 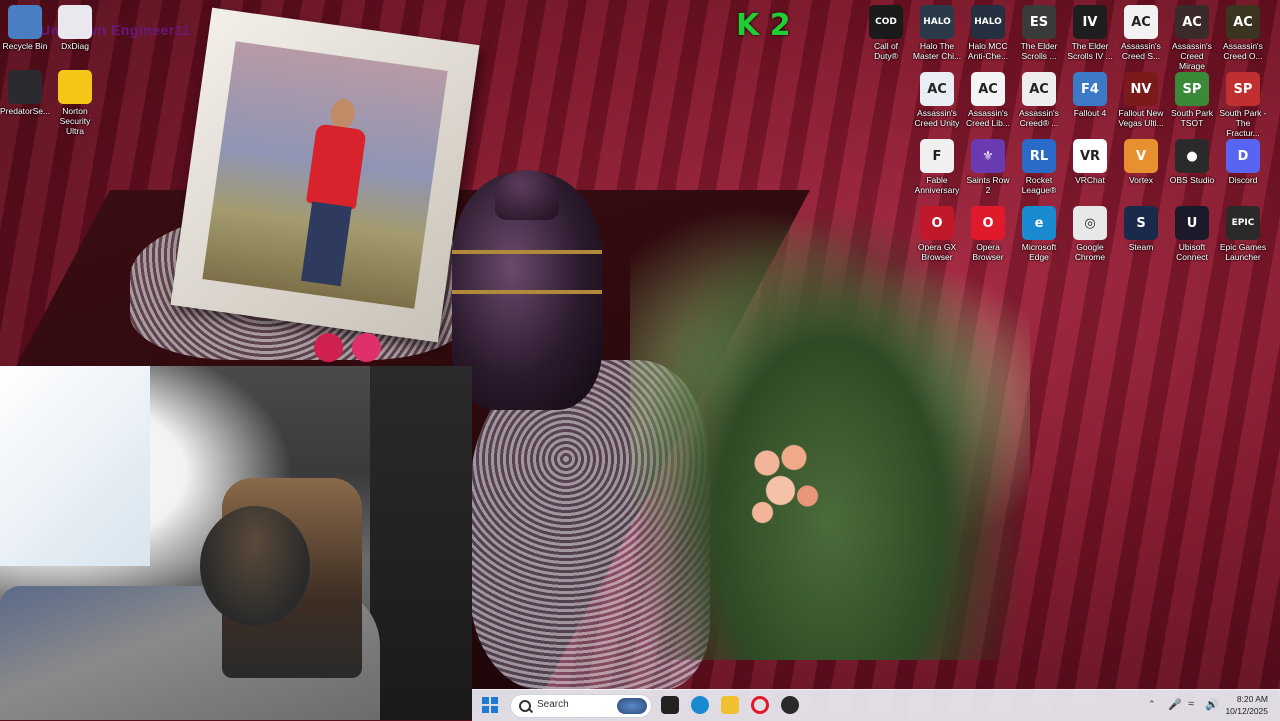 What do you see at coordinates (1090, 252) in the screenshot?
I see `desktop-icon-label: Google Chrome` at bounding box center [1090, 252].